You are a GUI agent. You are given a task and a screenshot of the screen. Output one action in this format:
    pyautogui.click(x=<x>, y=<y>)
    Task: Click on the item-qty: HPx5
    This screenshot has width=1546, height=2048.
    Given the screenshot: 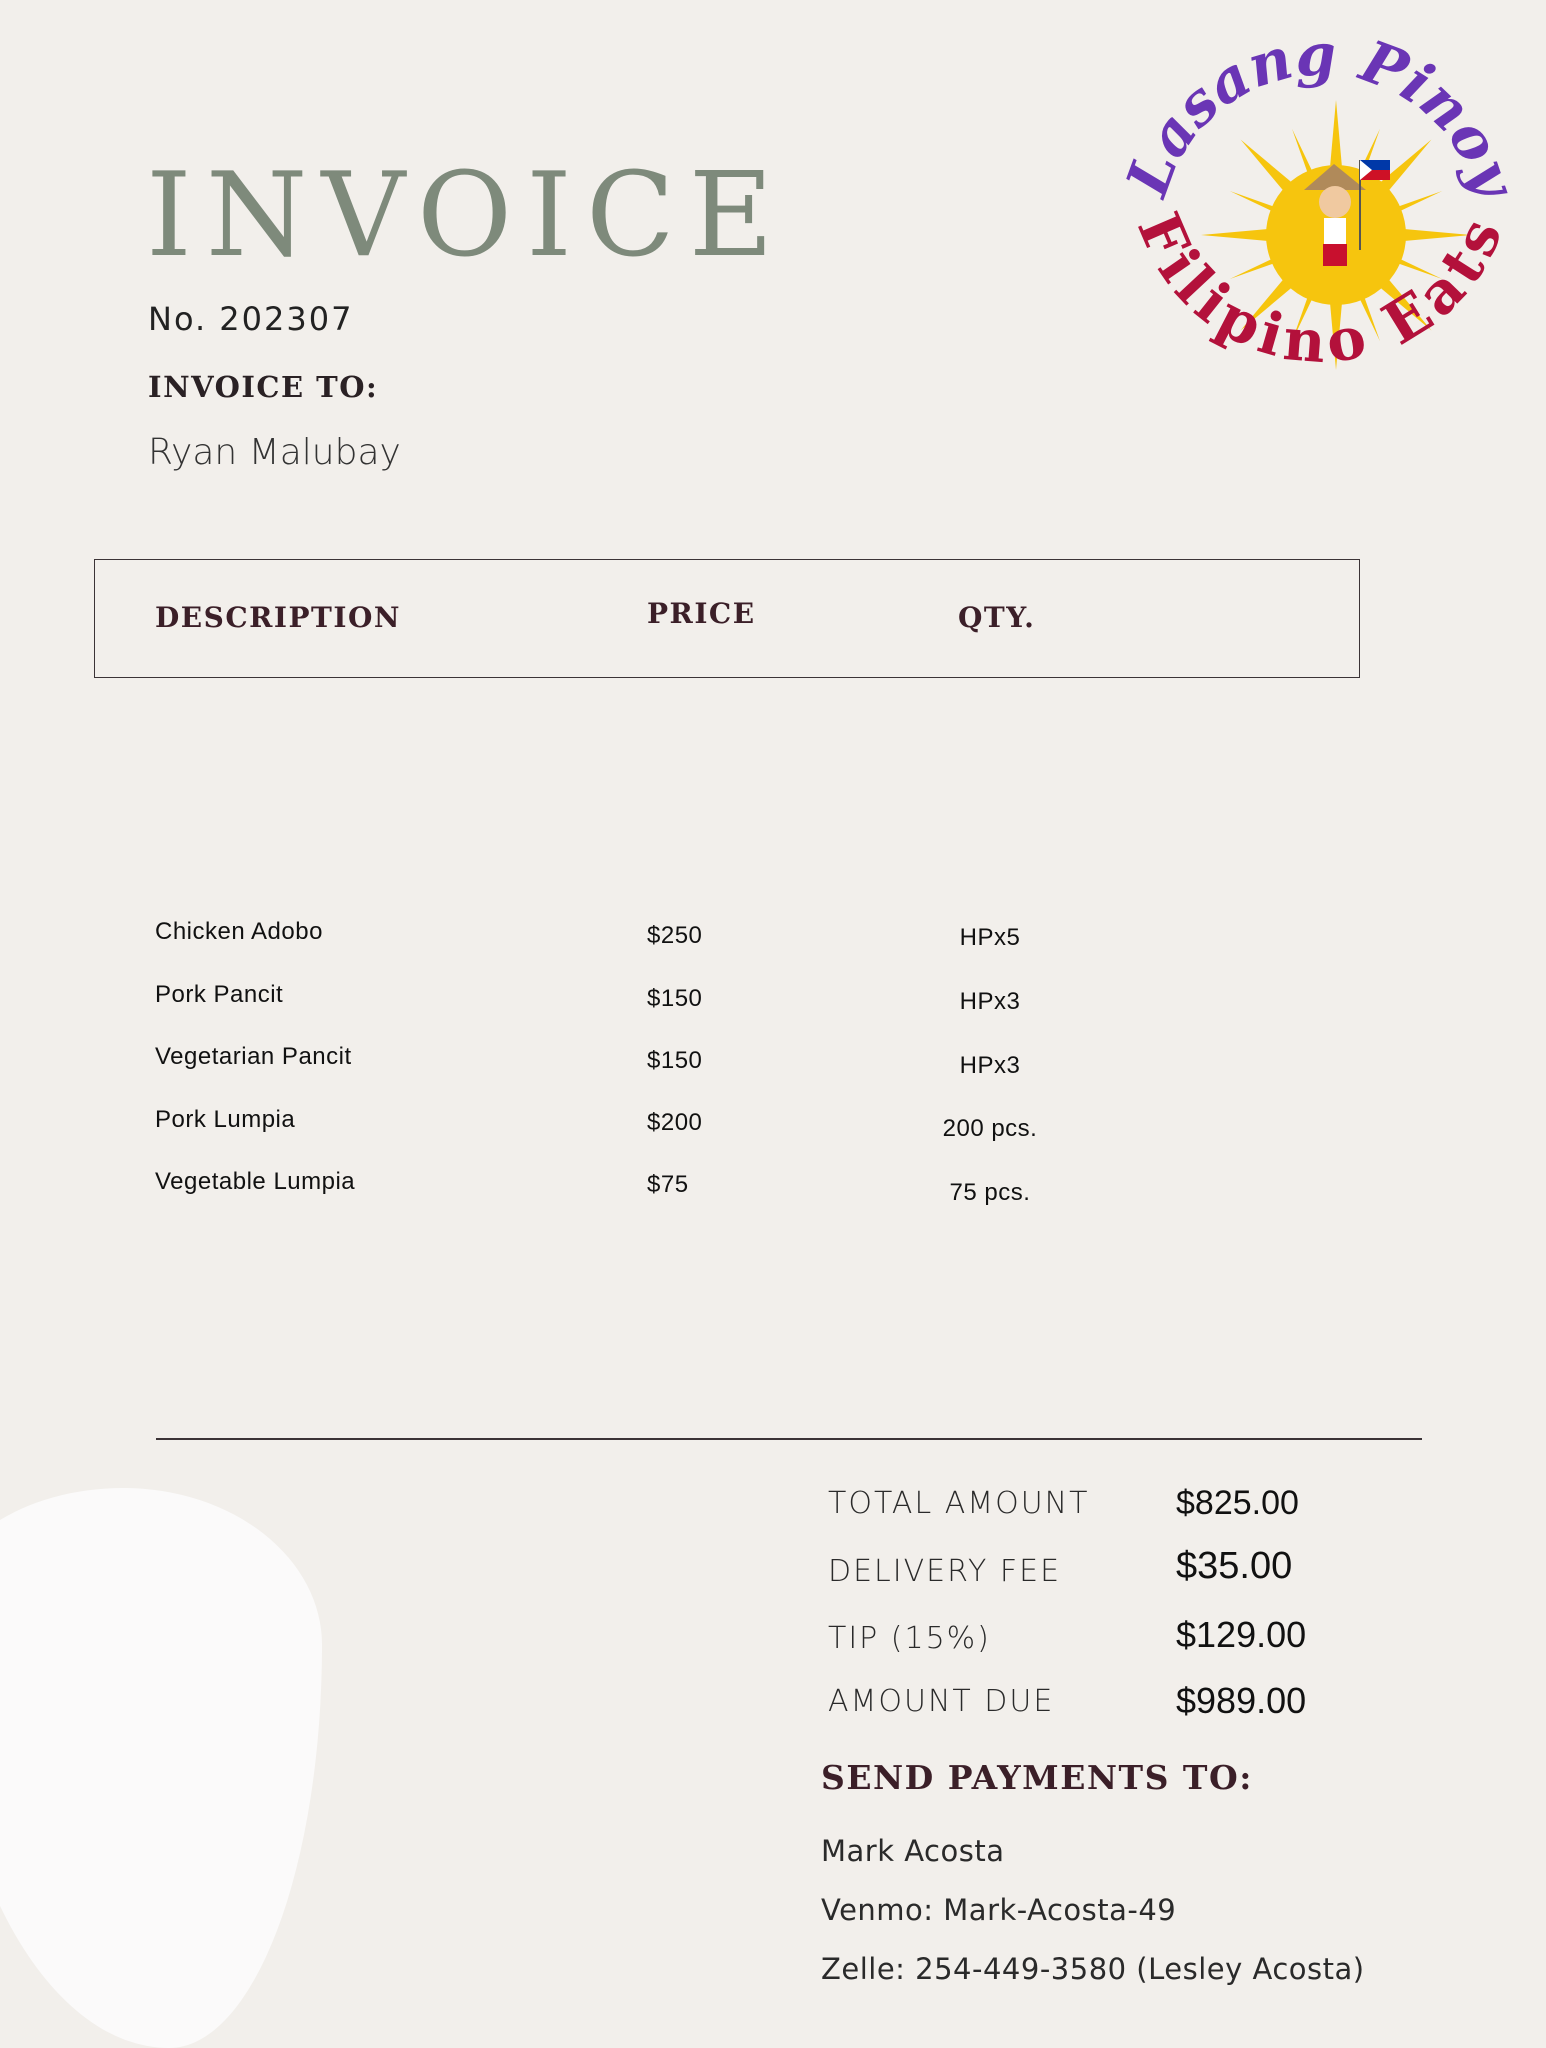 What is the action you would take?
    pyautogui.click(x=990, y=937)
    